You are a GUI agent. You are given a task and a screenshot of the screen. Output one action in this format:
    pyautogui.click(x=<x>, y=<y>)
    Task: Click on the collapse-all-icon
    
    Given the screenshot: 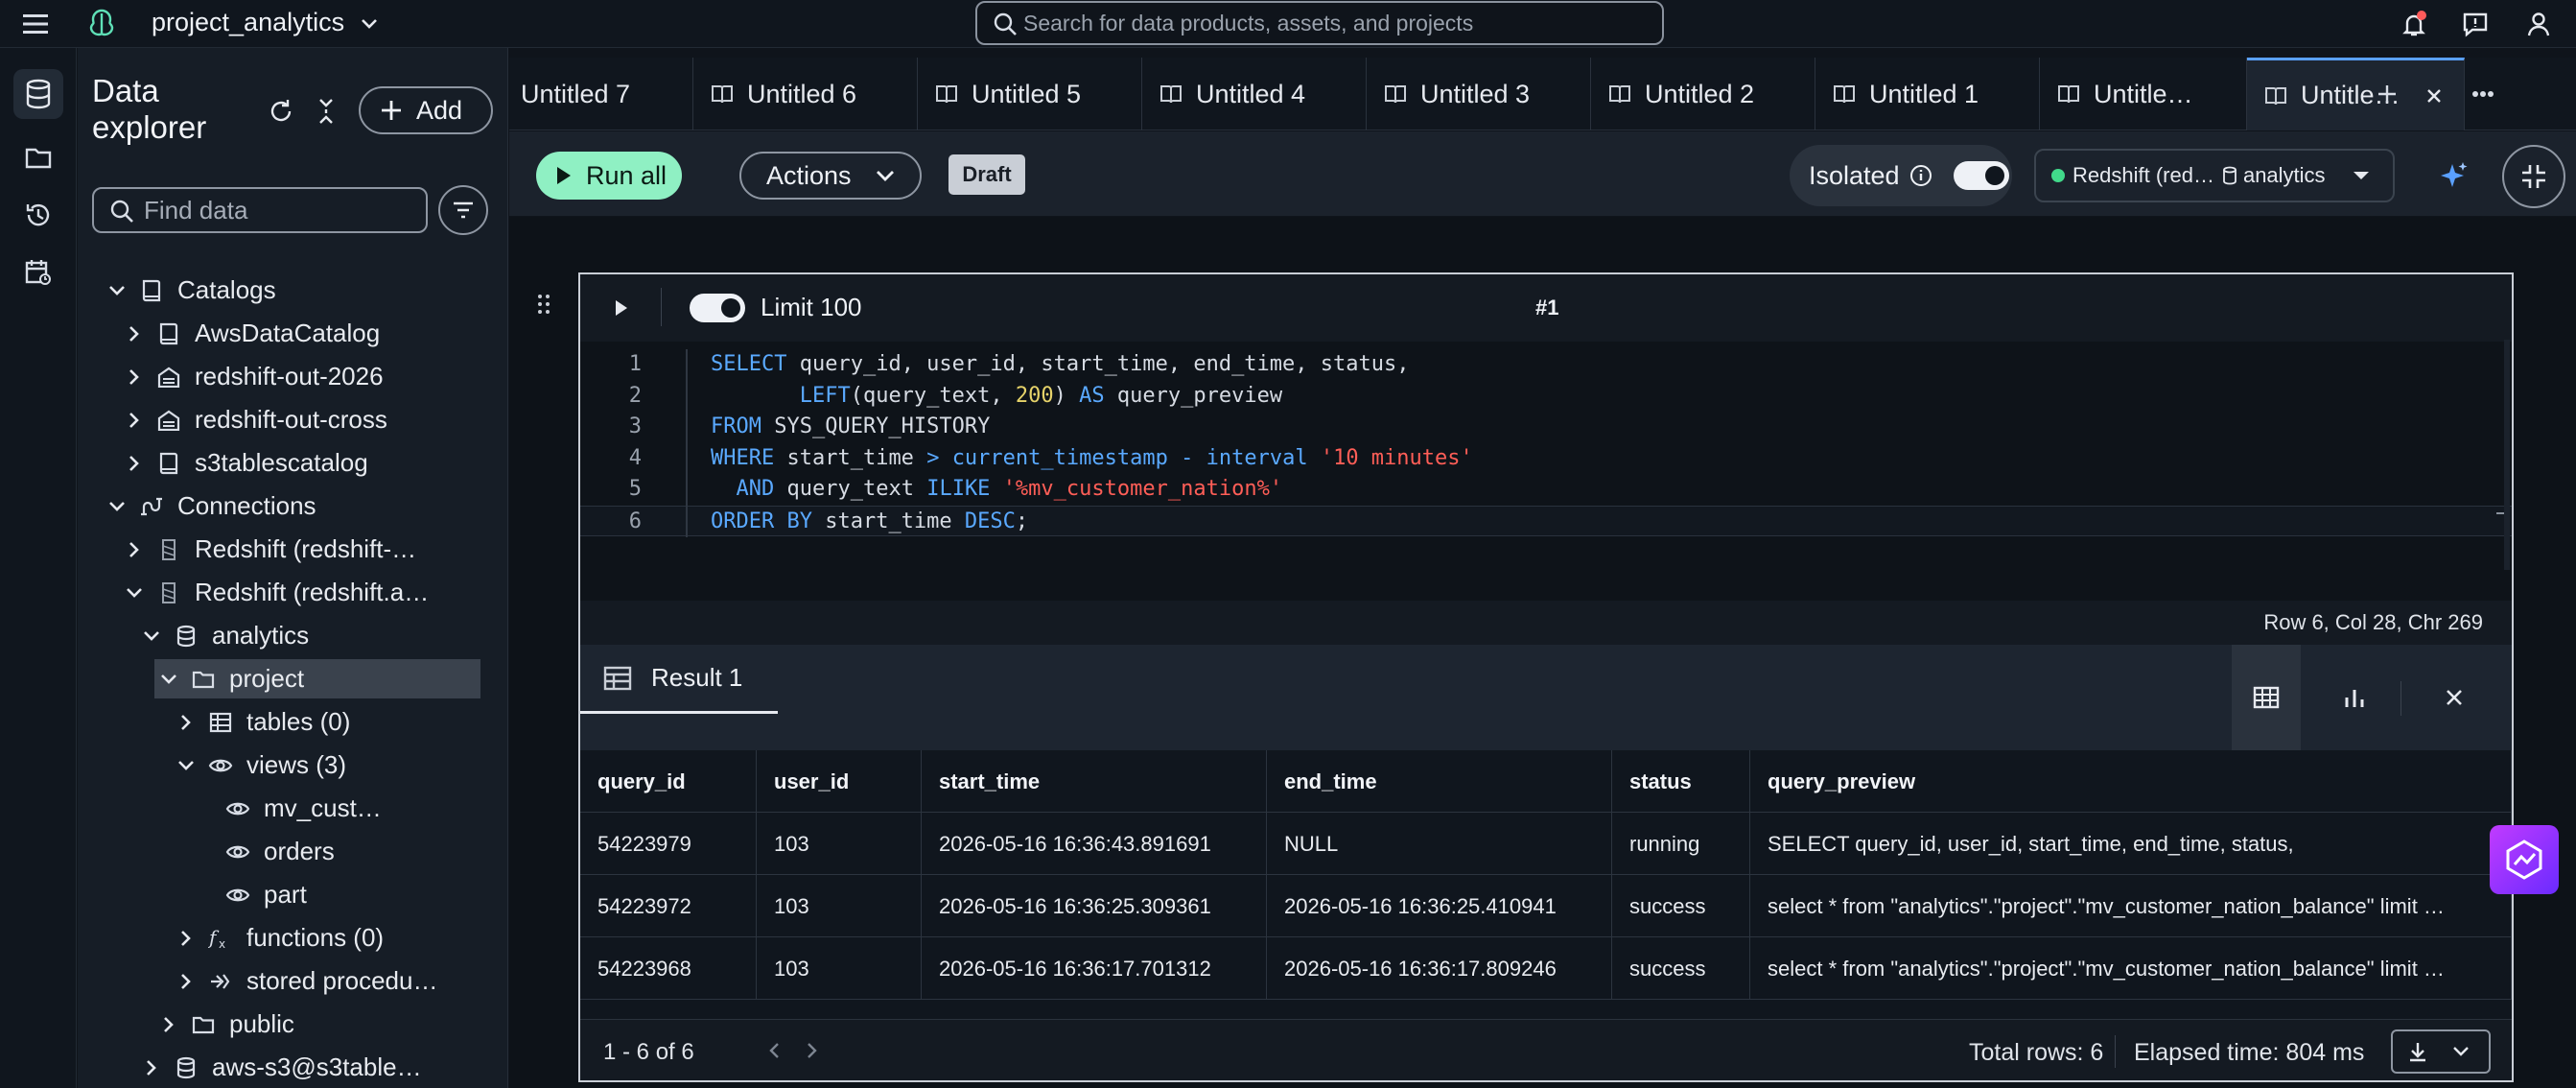 What is the action you would take?
    pyautogui.click(x=326, y=111)
    